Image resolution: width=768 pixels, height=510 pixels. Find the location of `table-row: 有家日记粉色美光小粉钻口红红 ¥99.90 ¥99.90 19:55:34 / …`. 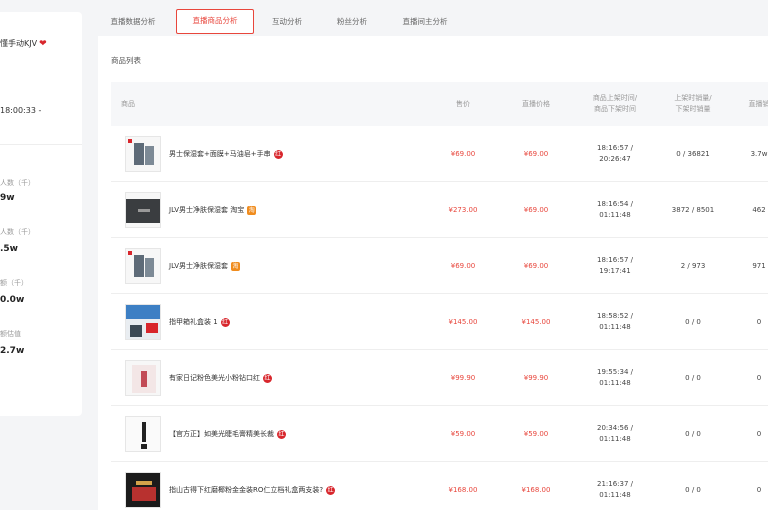

table-row: 有家日记粉色美光小粉钻口红红 ¥99.90 ¥99.90 19:55:34 / … is located at coordinates (439, 378).